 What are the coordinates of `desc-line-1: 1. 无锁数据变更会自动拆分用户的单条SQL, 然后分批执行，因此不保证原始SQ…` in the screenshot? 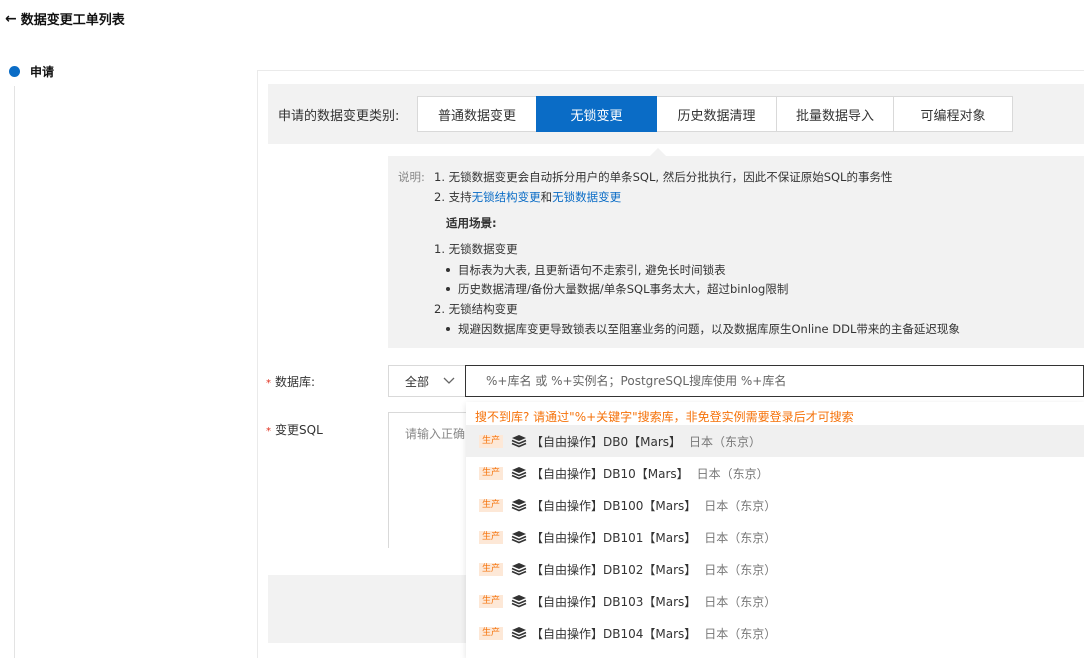 It's located at (663, 177).